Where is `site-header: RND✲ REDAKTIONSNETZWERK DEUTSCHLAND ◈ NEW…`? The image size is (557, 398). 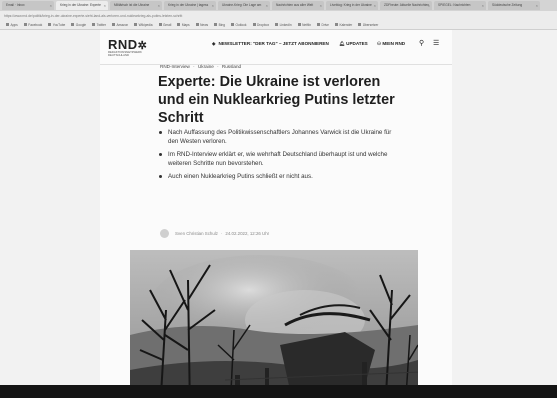 site-header: RND✲ REDAKTIONSNETZWERK DEUTSCHLAND ◈ NEW… is located at coordinates (276, 47).